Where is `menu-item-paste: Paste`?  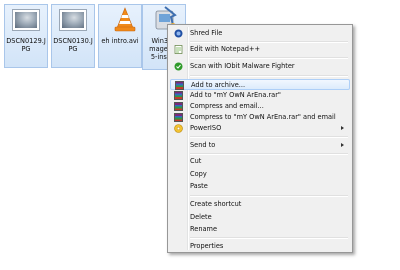
menu-item-paste: Paste is located at coordinates (260, 186).